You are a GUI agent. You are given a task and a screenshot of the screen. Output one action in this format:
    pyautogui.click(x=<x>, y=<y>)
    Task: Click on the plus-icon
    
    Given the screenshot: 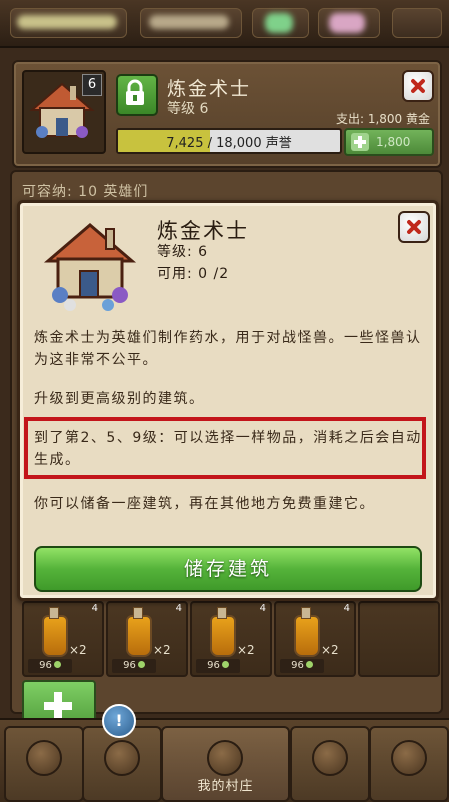 What is the action you would take?
    pyautogui.click(x=360, y=142)
    